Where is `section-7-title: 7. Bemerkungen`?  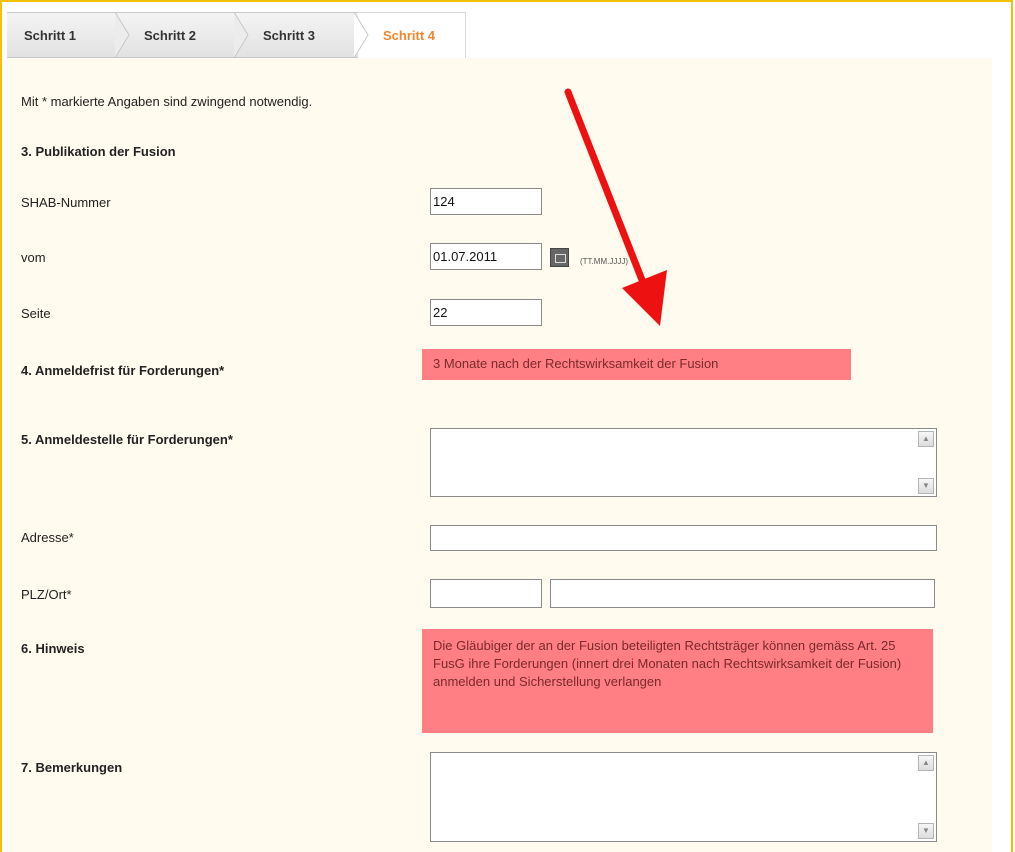
section-7-title: 7. Bemerkungen is located at coordinates (72, 767).